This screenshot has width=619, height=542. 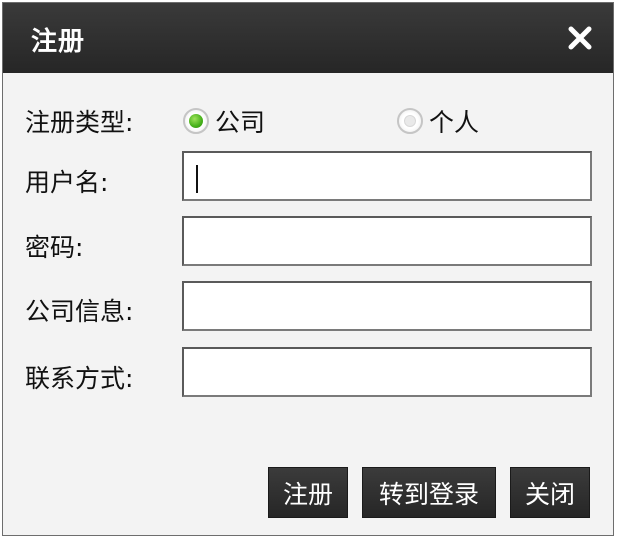 I want to click on contact-input, so click(x=387, y=372).